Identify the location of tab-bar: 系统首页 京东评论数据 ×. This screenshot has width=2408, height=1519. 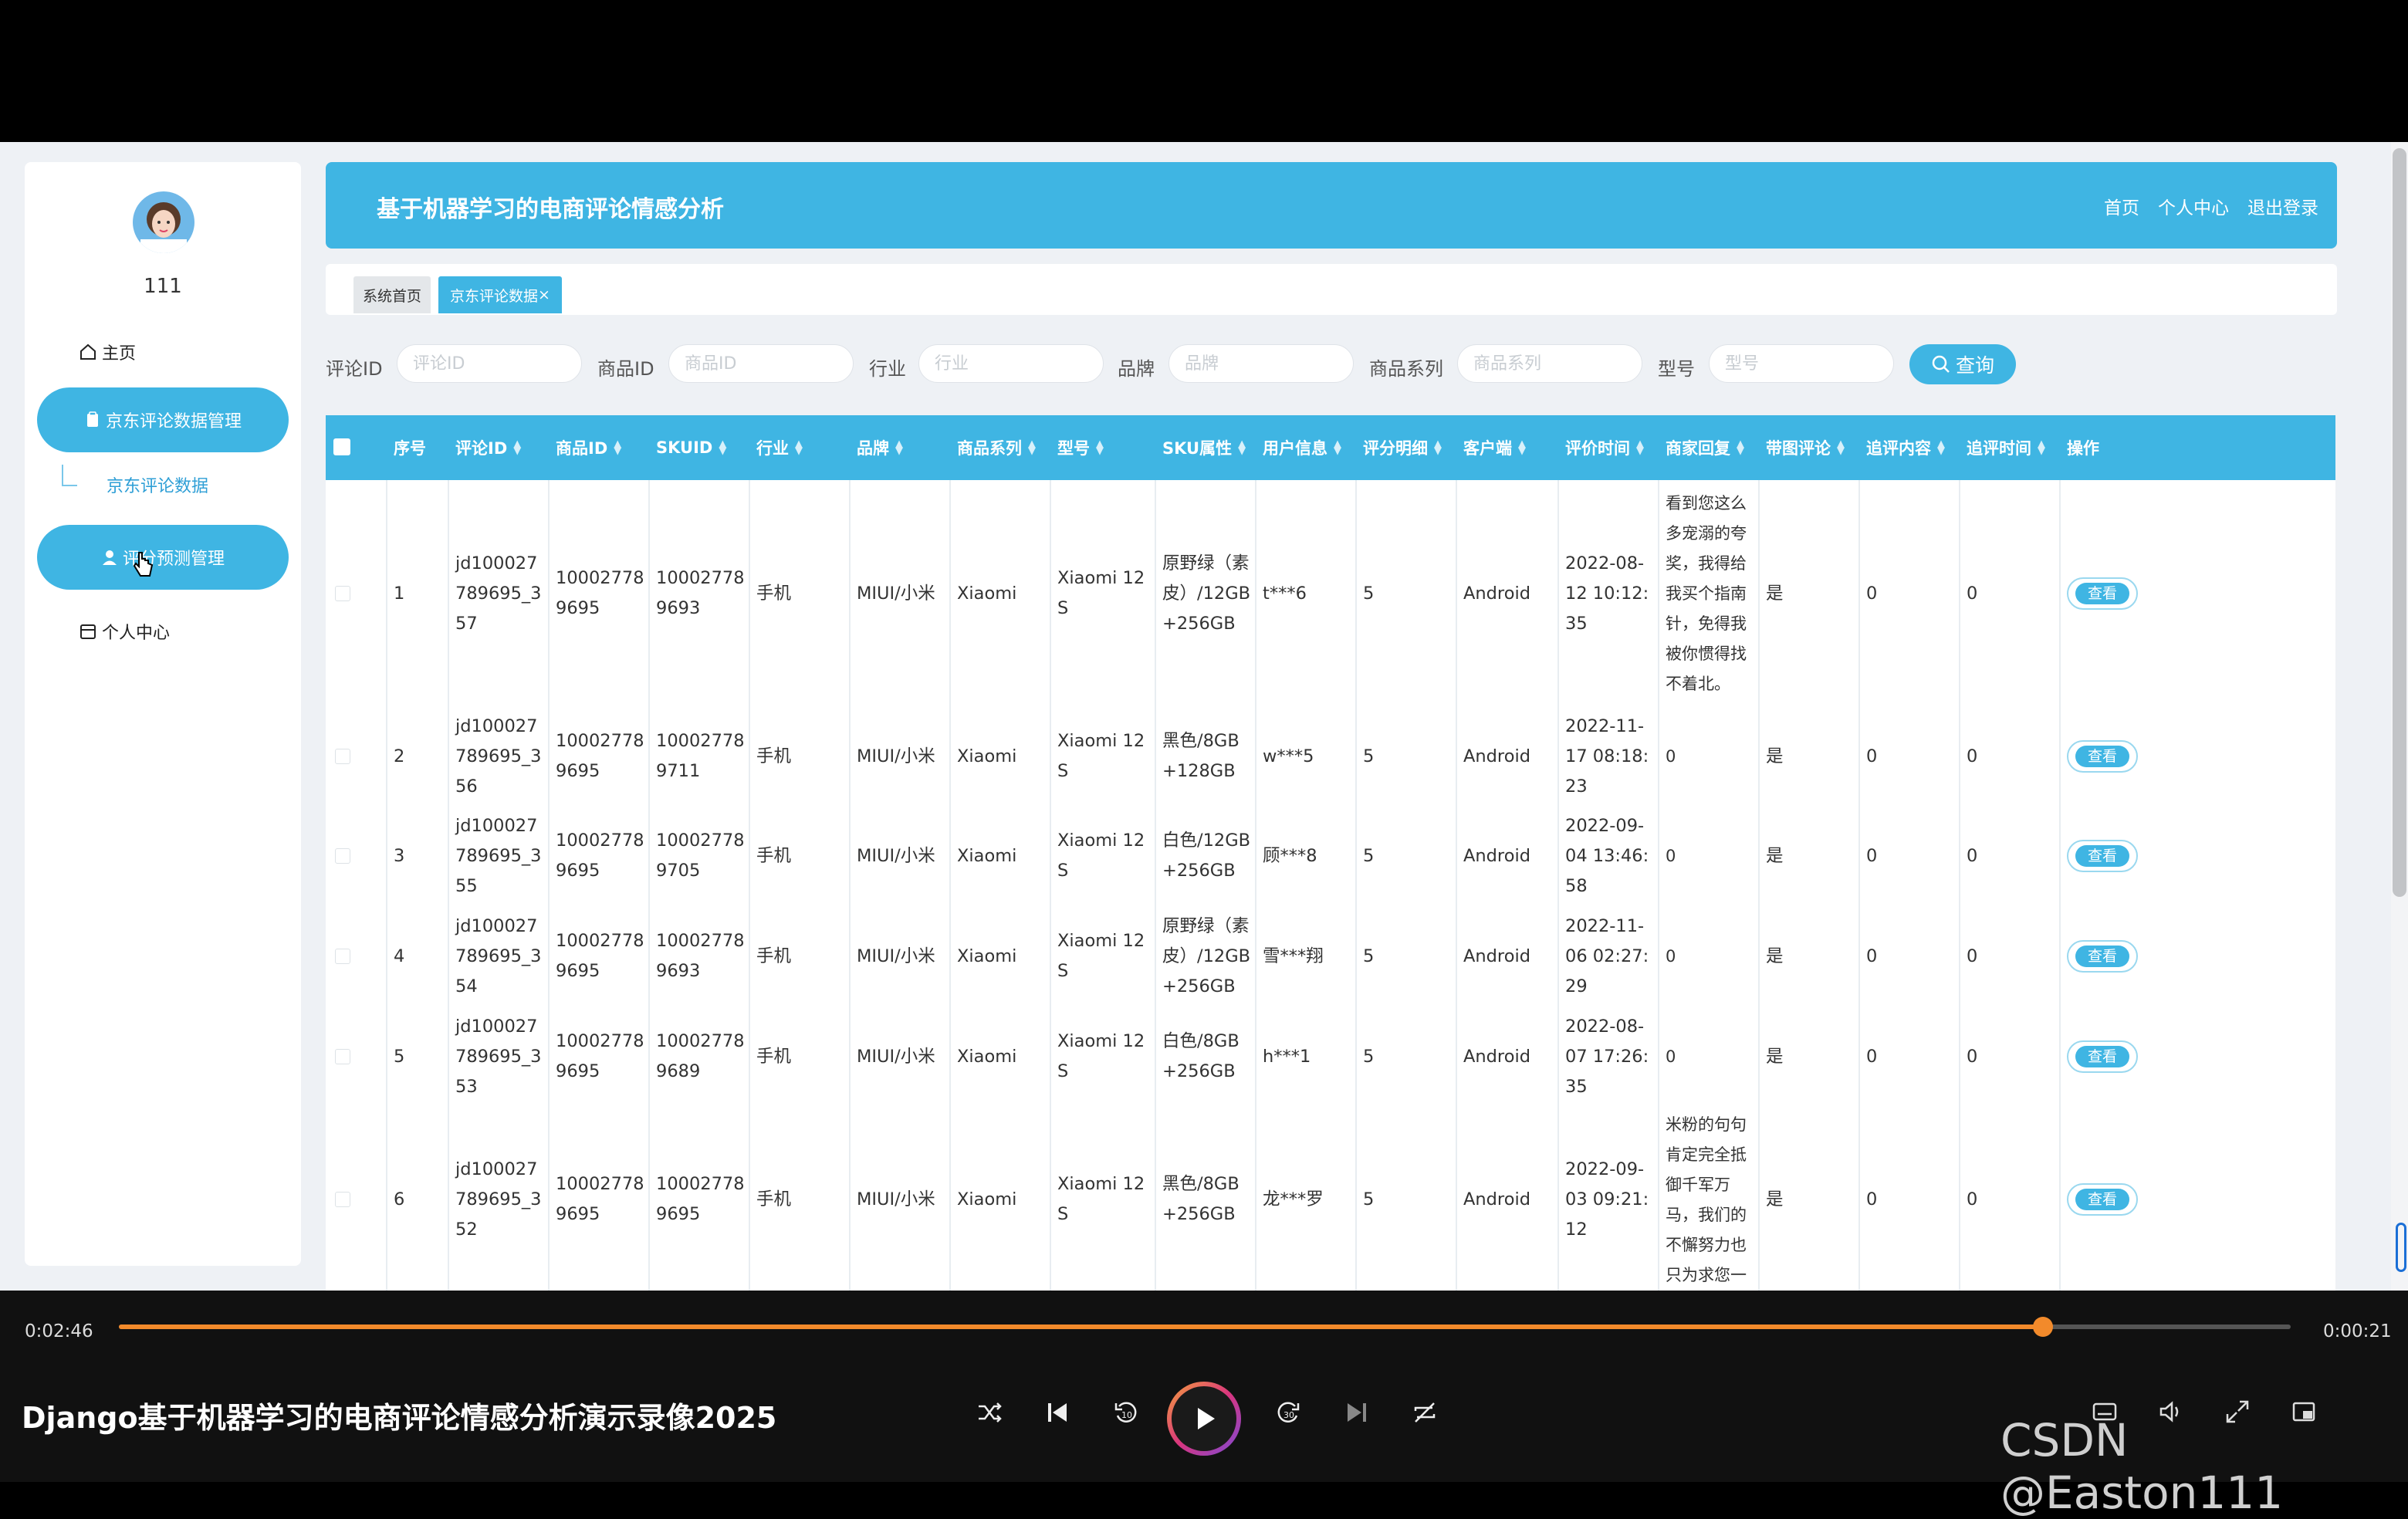
(1331, 289).